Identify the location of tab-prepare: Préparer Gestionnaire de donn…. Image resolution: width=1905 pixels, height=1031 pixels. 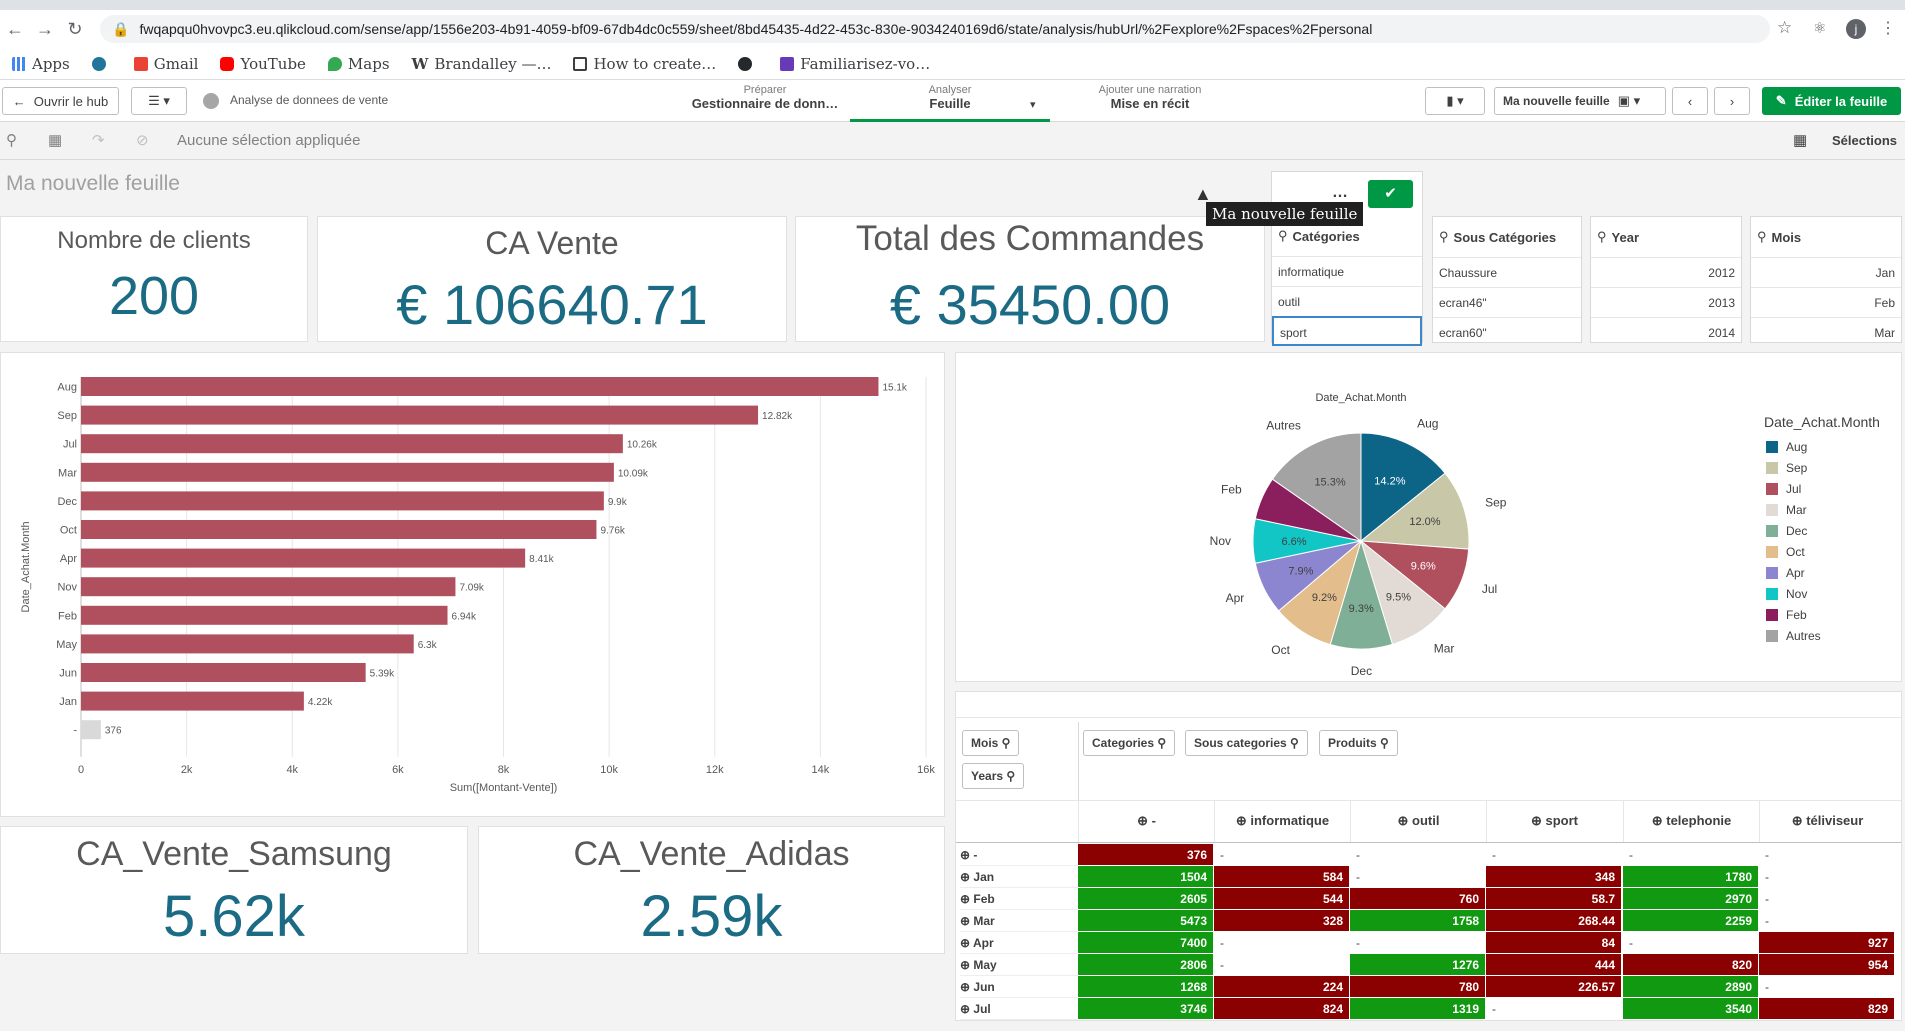
(765, 97).